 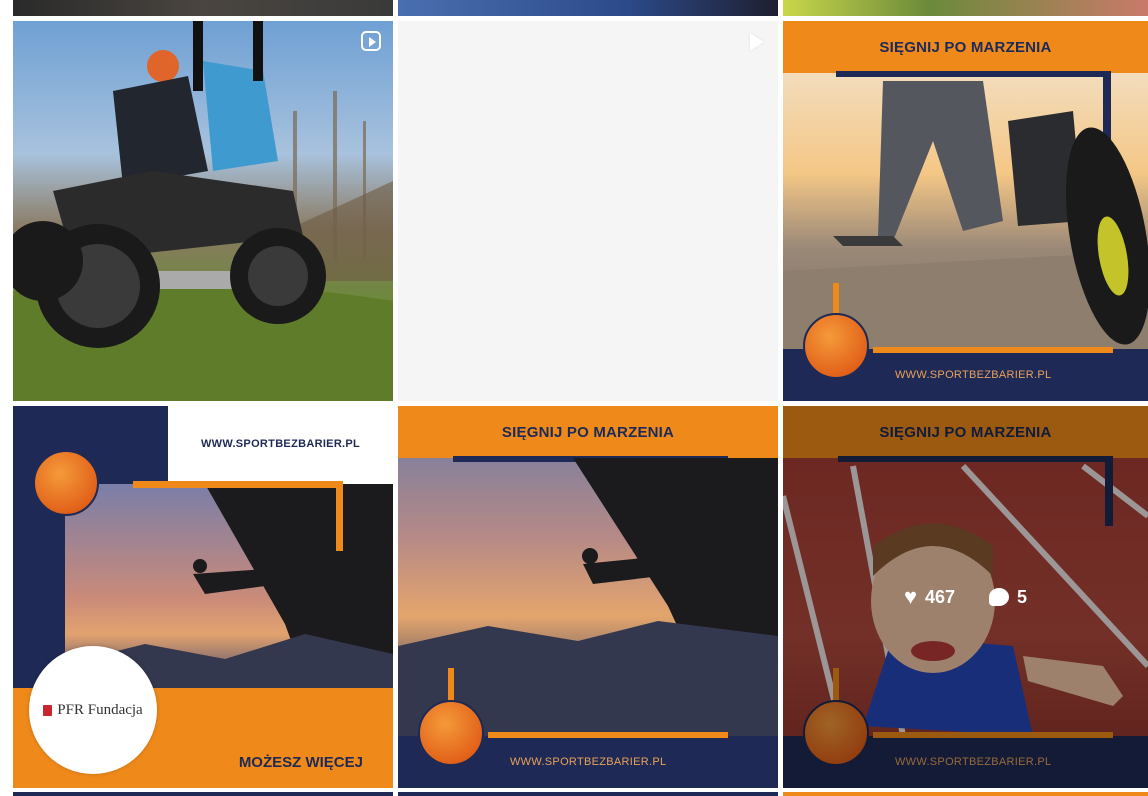 I want to click on pfr-icon, so click(x=48, y=710).